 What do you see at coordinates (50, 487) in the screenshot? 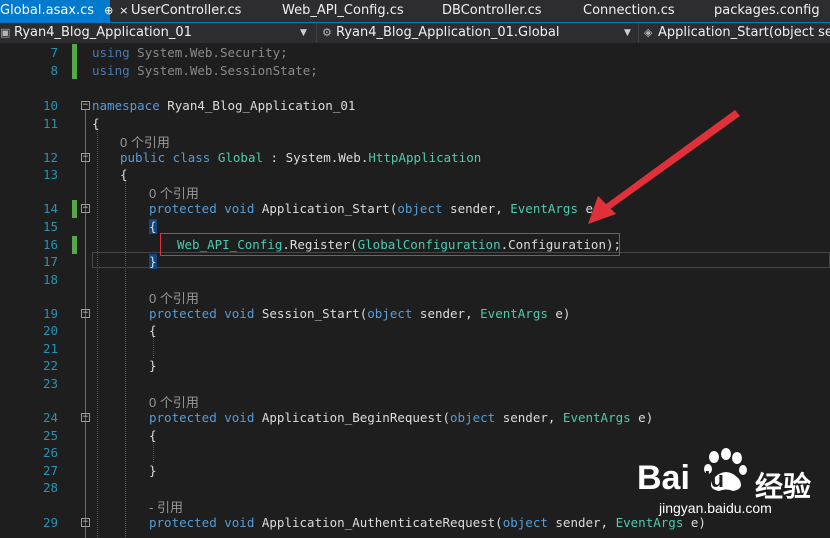
I see `line-number: 28` at bounding box center [50, 487].